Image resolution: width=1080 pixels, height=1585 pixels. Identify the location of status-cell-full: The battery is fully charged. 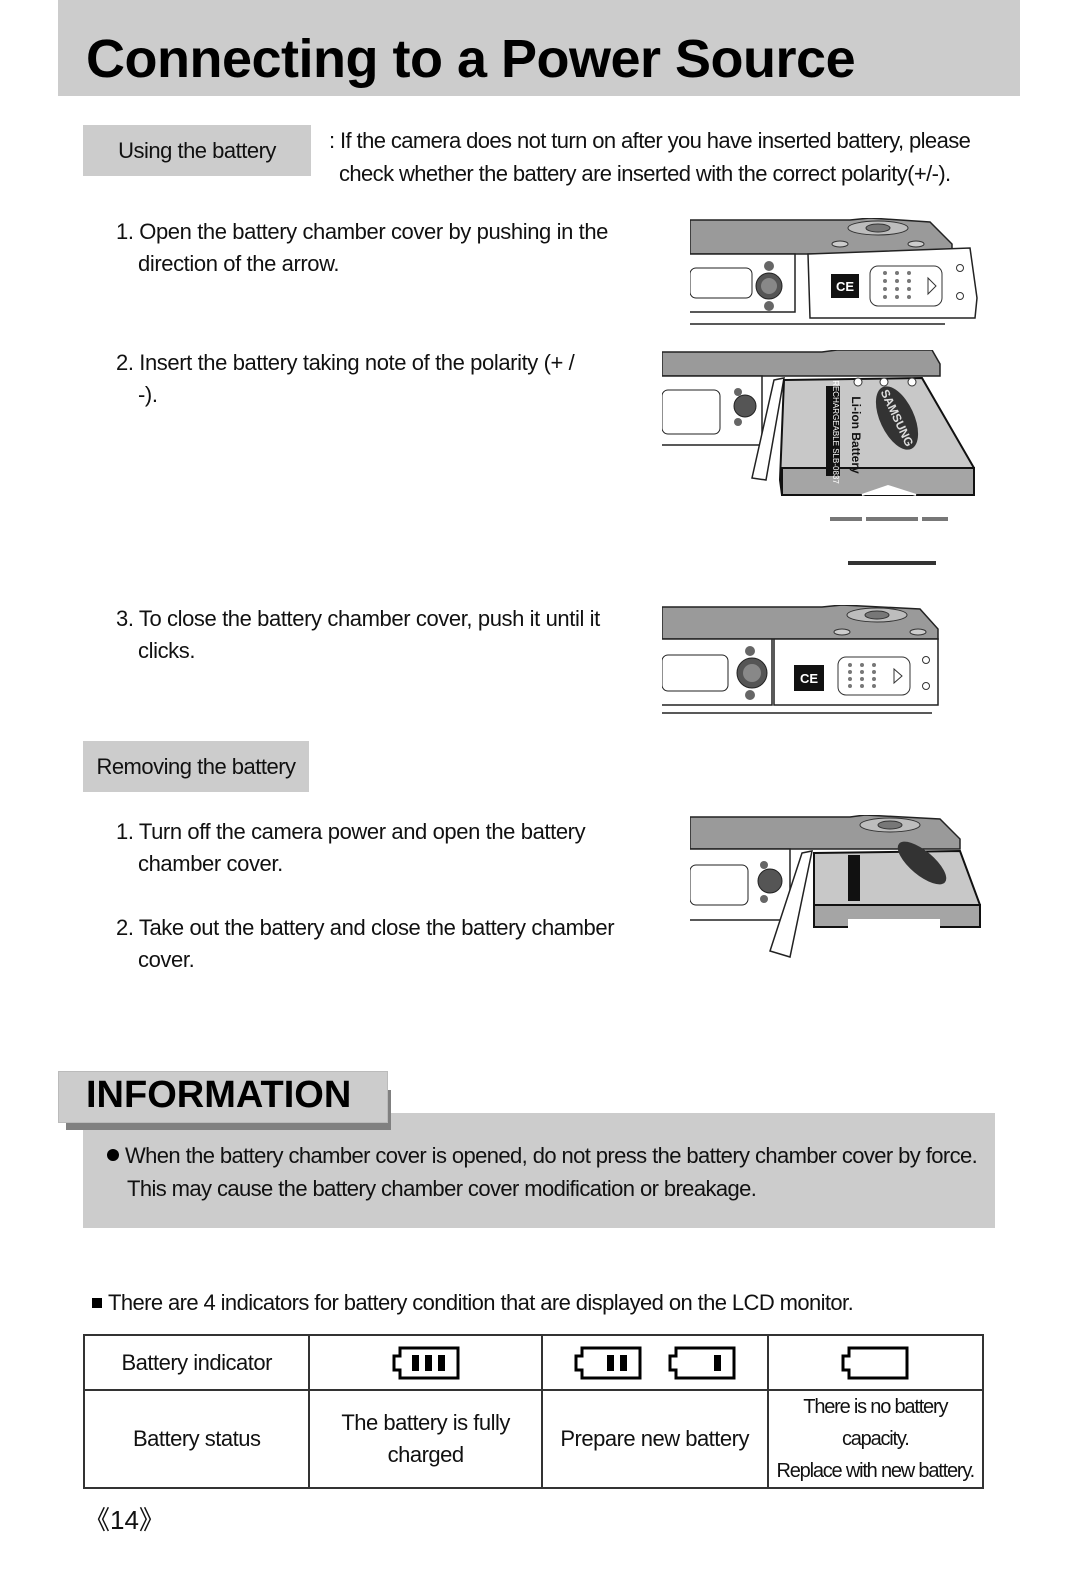
(425, 1439).